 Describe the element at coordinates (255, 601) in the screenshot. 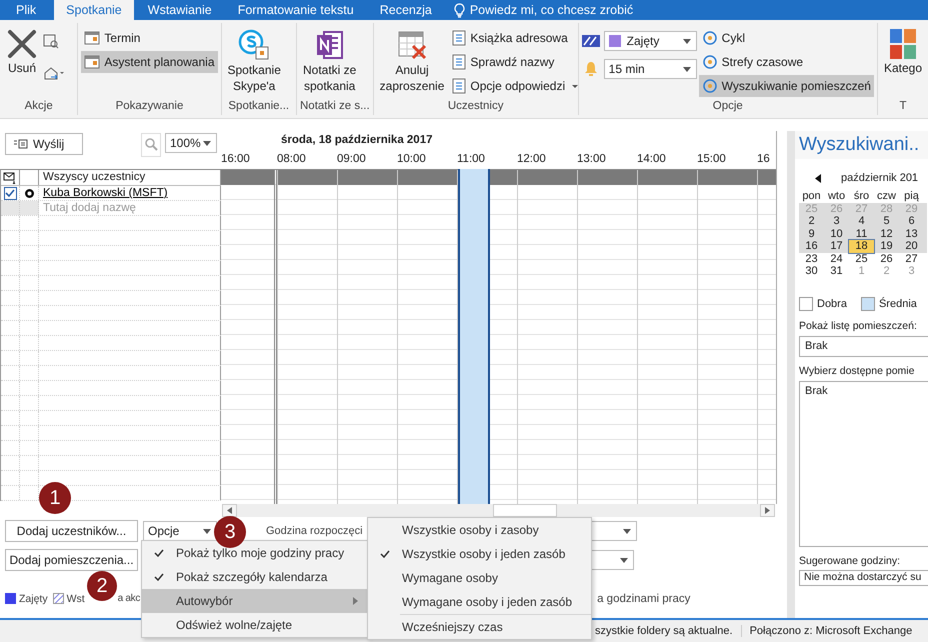

I see `menu-item: Autowybór` at that location.